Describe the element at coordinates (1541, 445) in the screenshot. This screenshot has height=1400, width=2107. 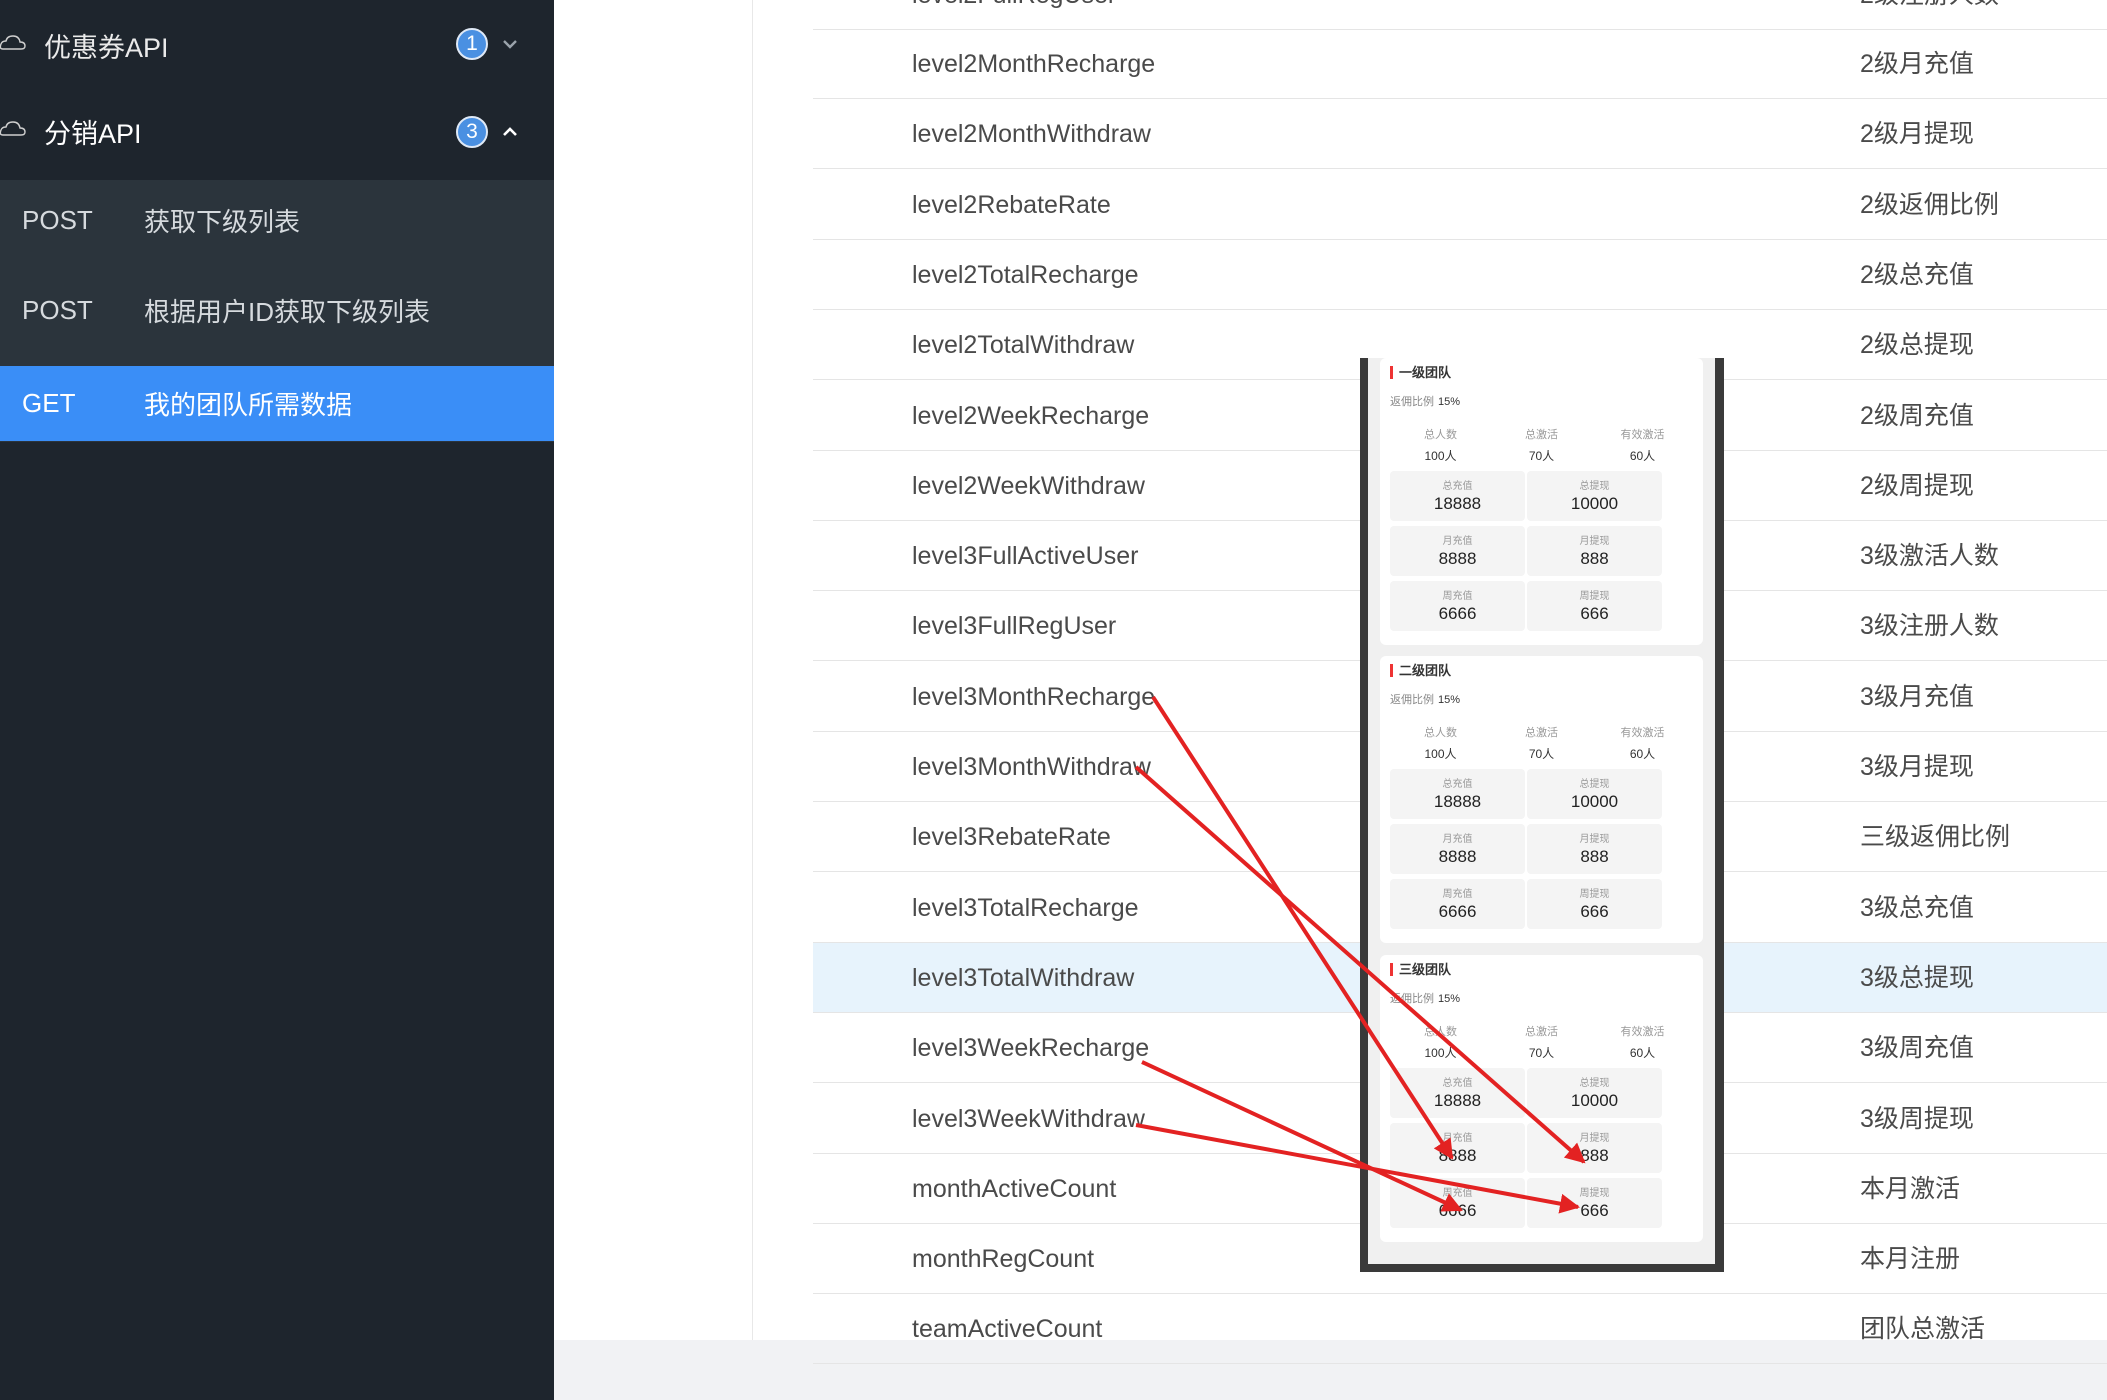
I see `team-stats: 总人数 100人 总激活 70人 有效激活 60人` at that location.